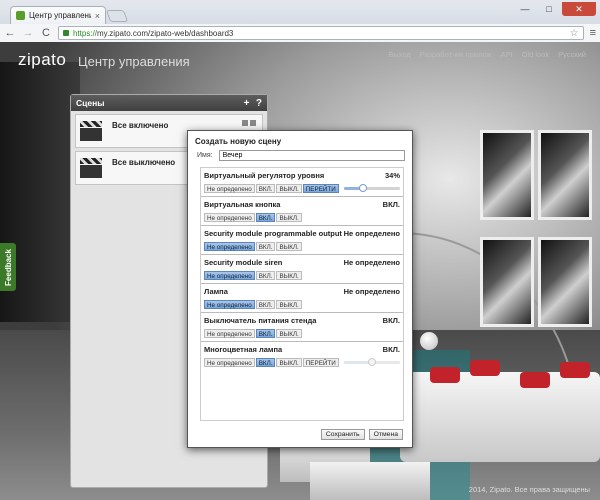  What do you see at coordinates (134, 61) in the screenshot?
I see `page-title: Центр управления` at bounding box center [134, 61].